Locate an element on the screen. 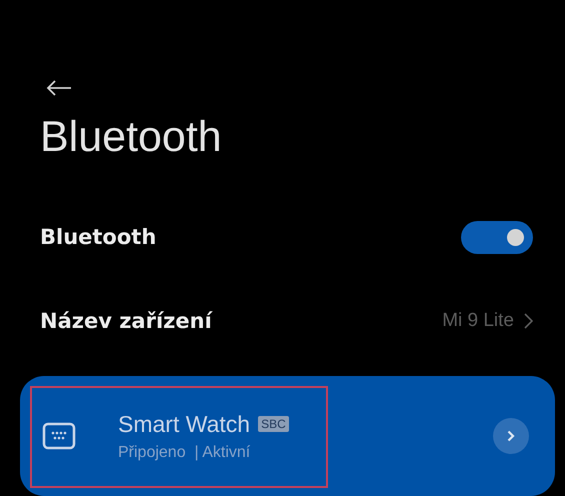 The image size is (565, 496). codec-badge: SBC is located at coordinates (273, 424).